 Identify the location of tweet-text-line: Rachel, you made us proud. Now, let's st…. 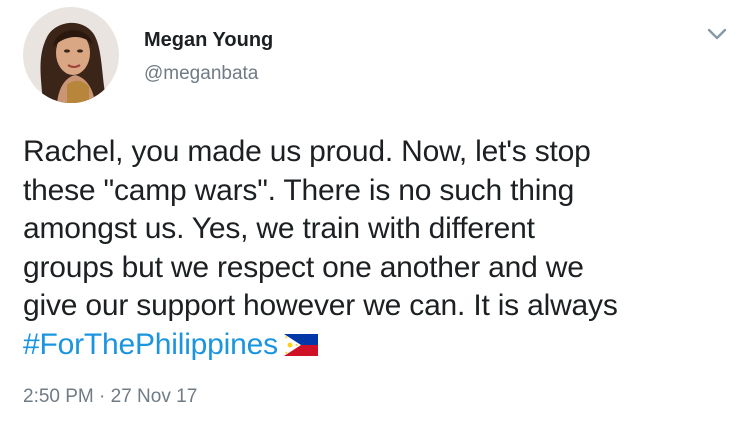
(307, 151).